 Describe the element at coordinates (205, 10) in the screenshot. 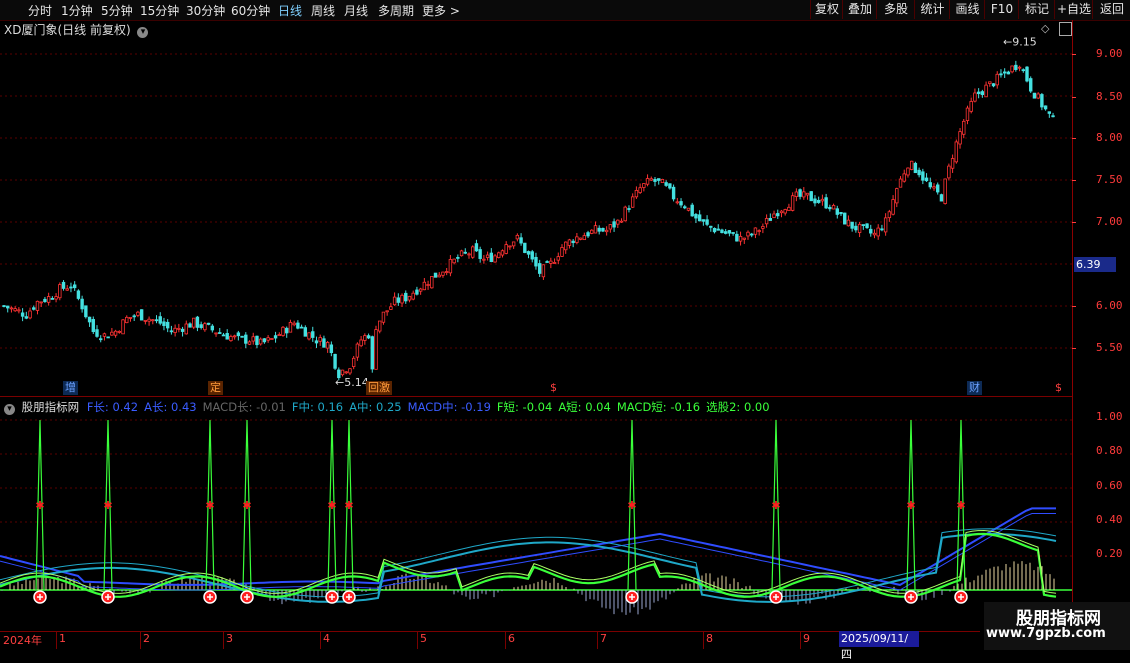

I see `period-tab-4: 30分钟` at that location.